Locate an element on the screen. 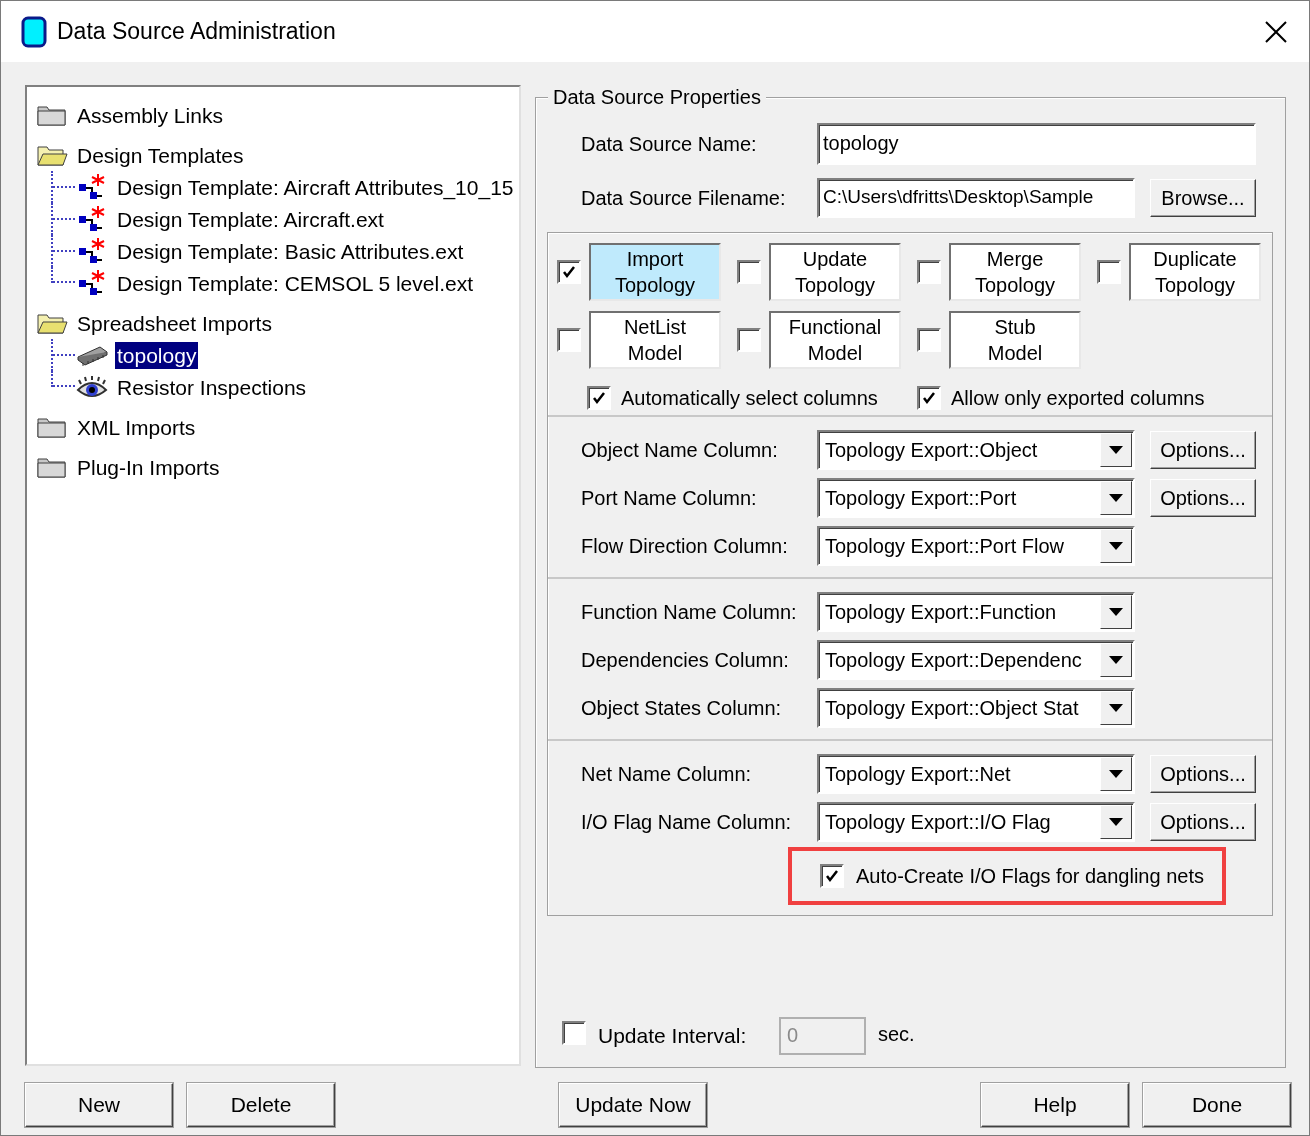 Image resolution: width=1310 pixels, height=1136 pixels. column-dropdown: Topology Export::Object is located at coordinates (976, 450).